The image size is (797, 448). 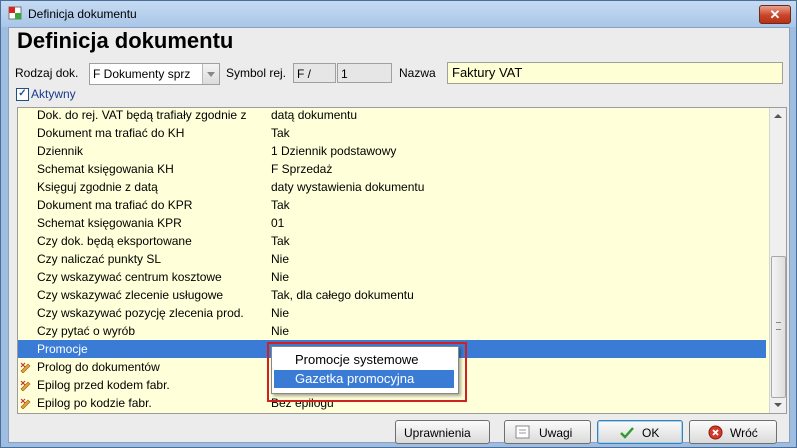 I want to click on grid-row-label: Schemat księgowania KPR, so click(x=109, y=223).